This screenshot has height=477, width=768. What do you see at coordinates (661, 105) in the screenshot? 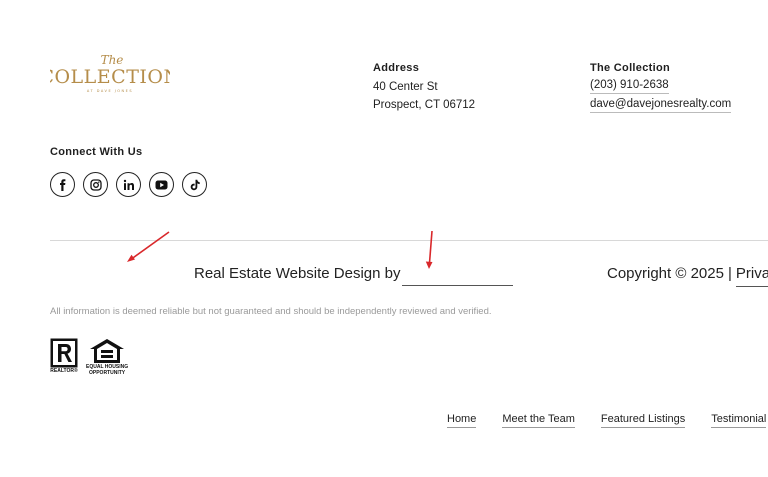
I see `email-link: dave@davejonesrealty.com` at bounding box center [661, 105].